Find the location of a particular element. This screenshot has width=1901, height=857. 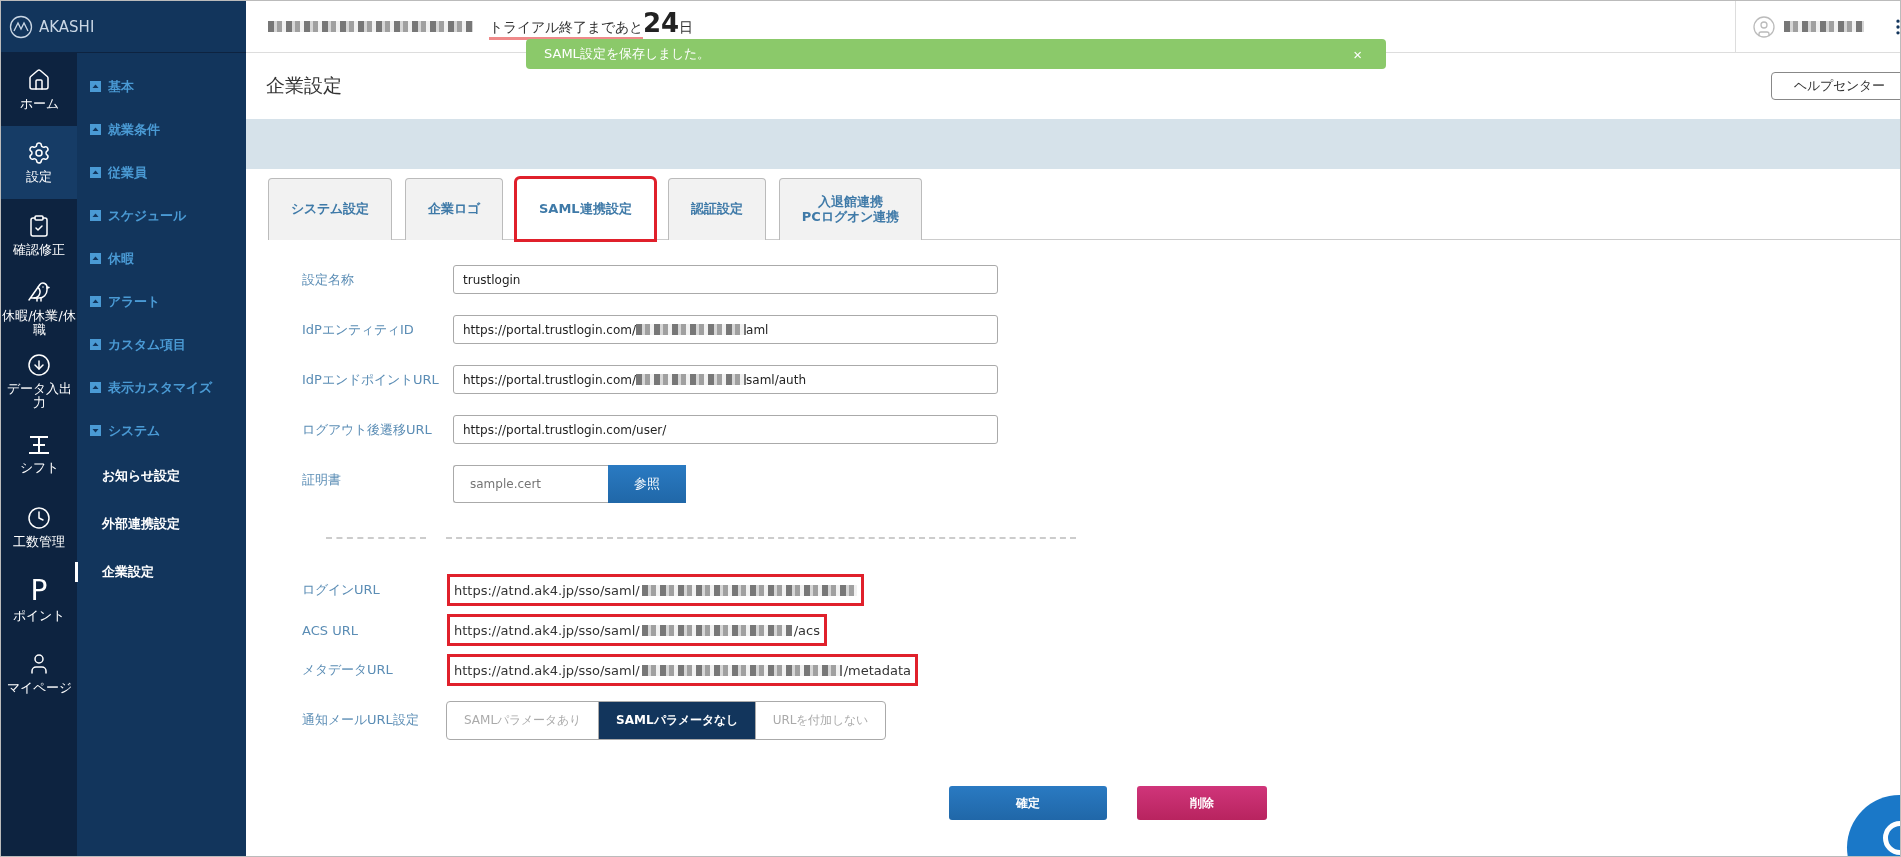

trial-days: 24 is located at coordinates (661, 23).